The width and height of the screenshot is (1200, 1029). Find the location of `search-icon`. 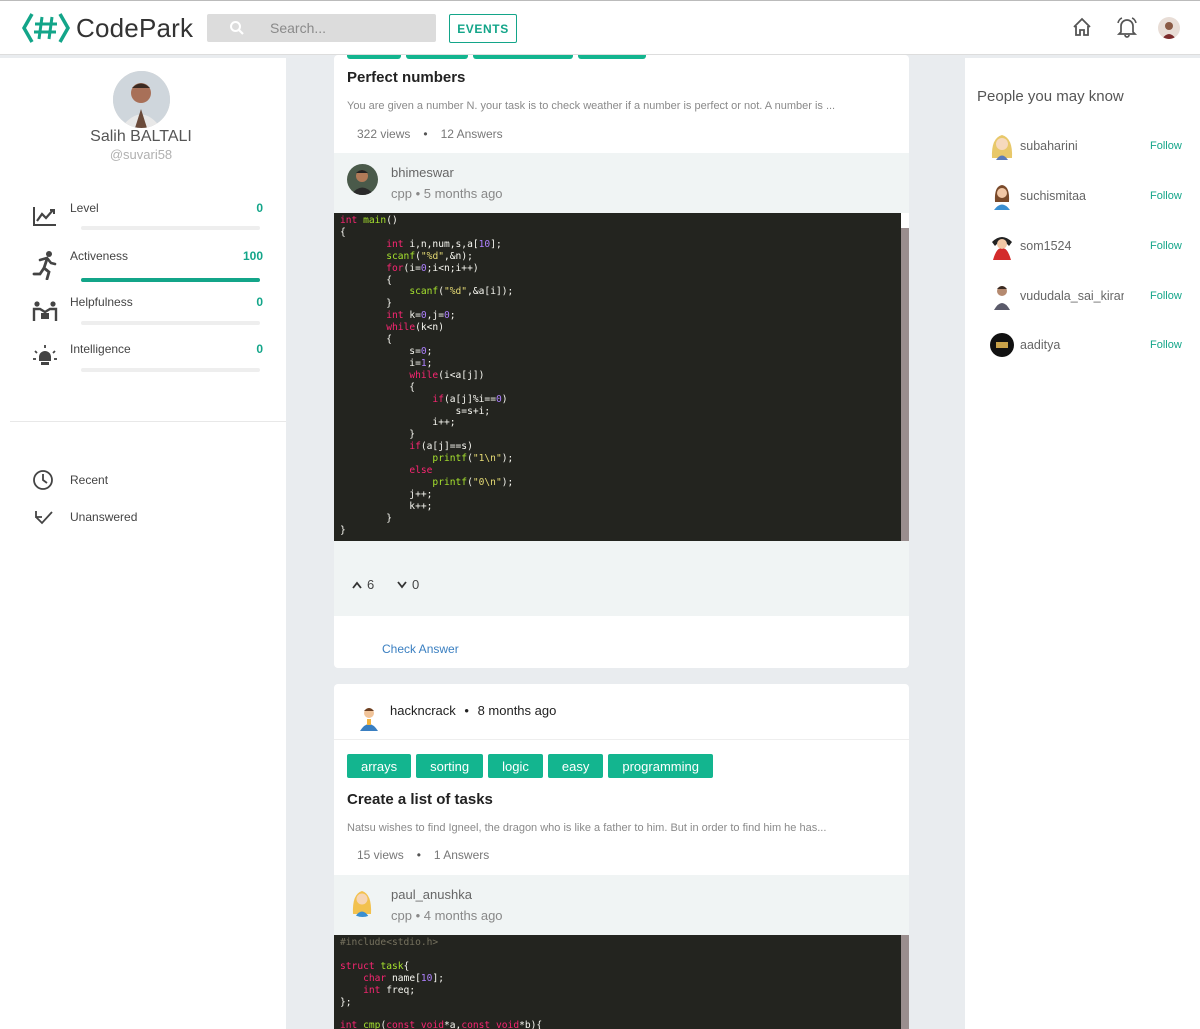

search-icon is located at coordinates (237, 28).